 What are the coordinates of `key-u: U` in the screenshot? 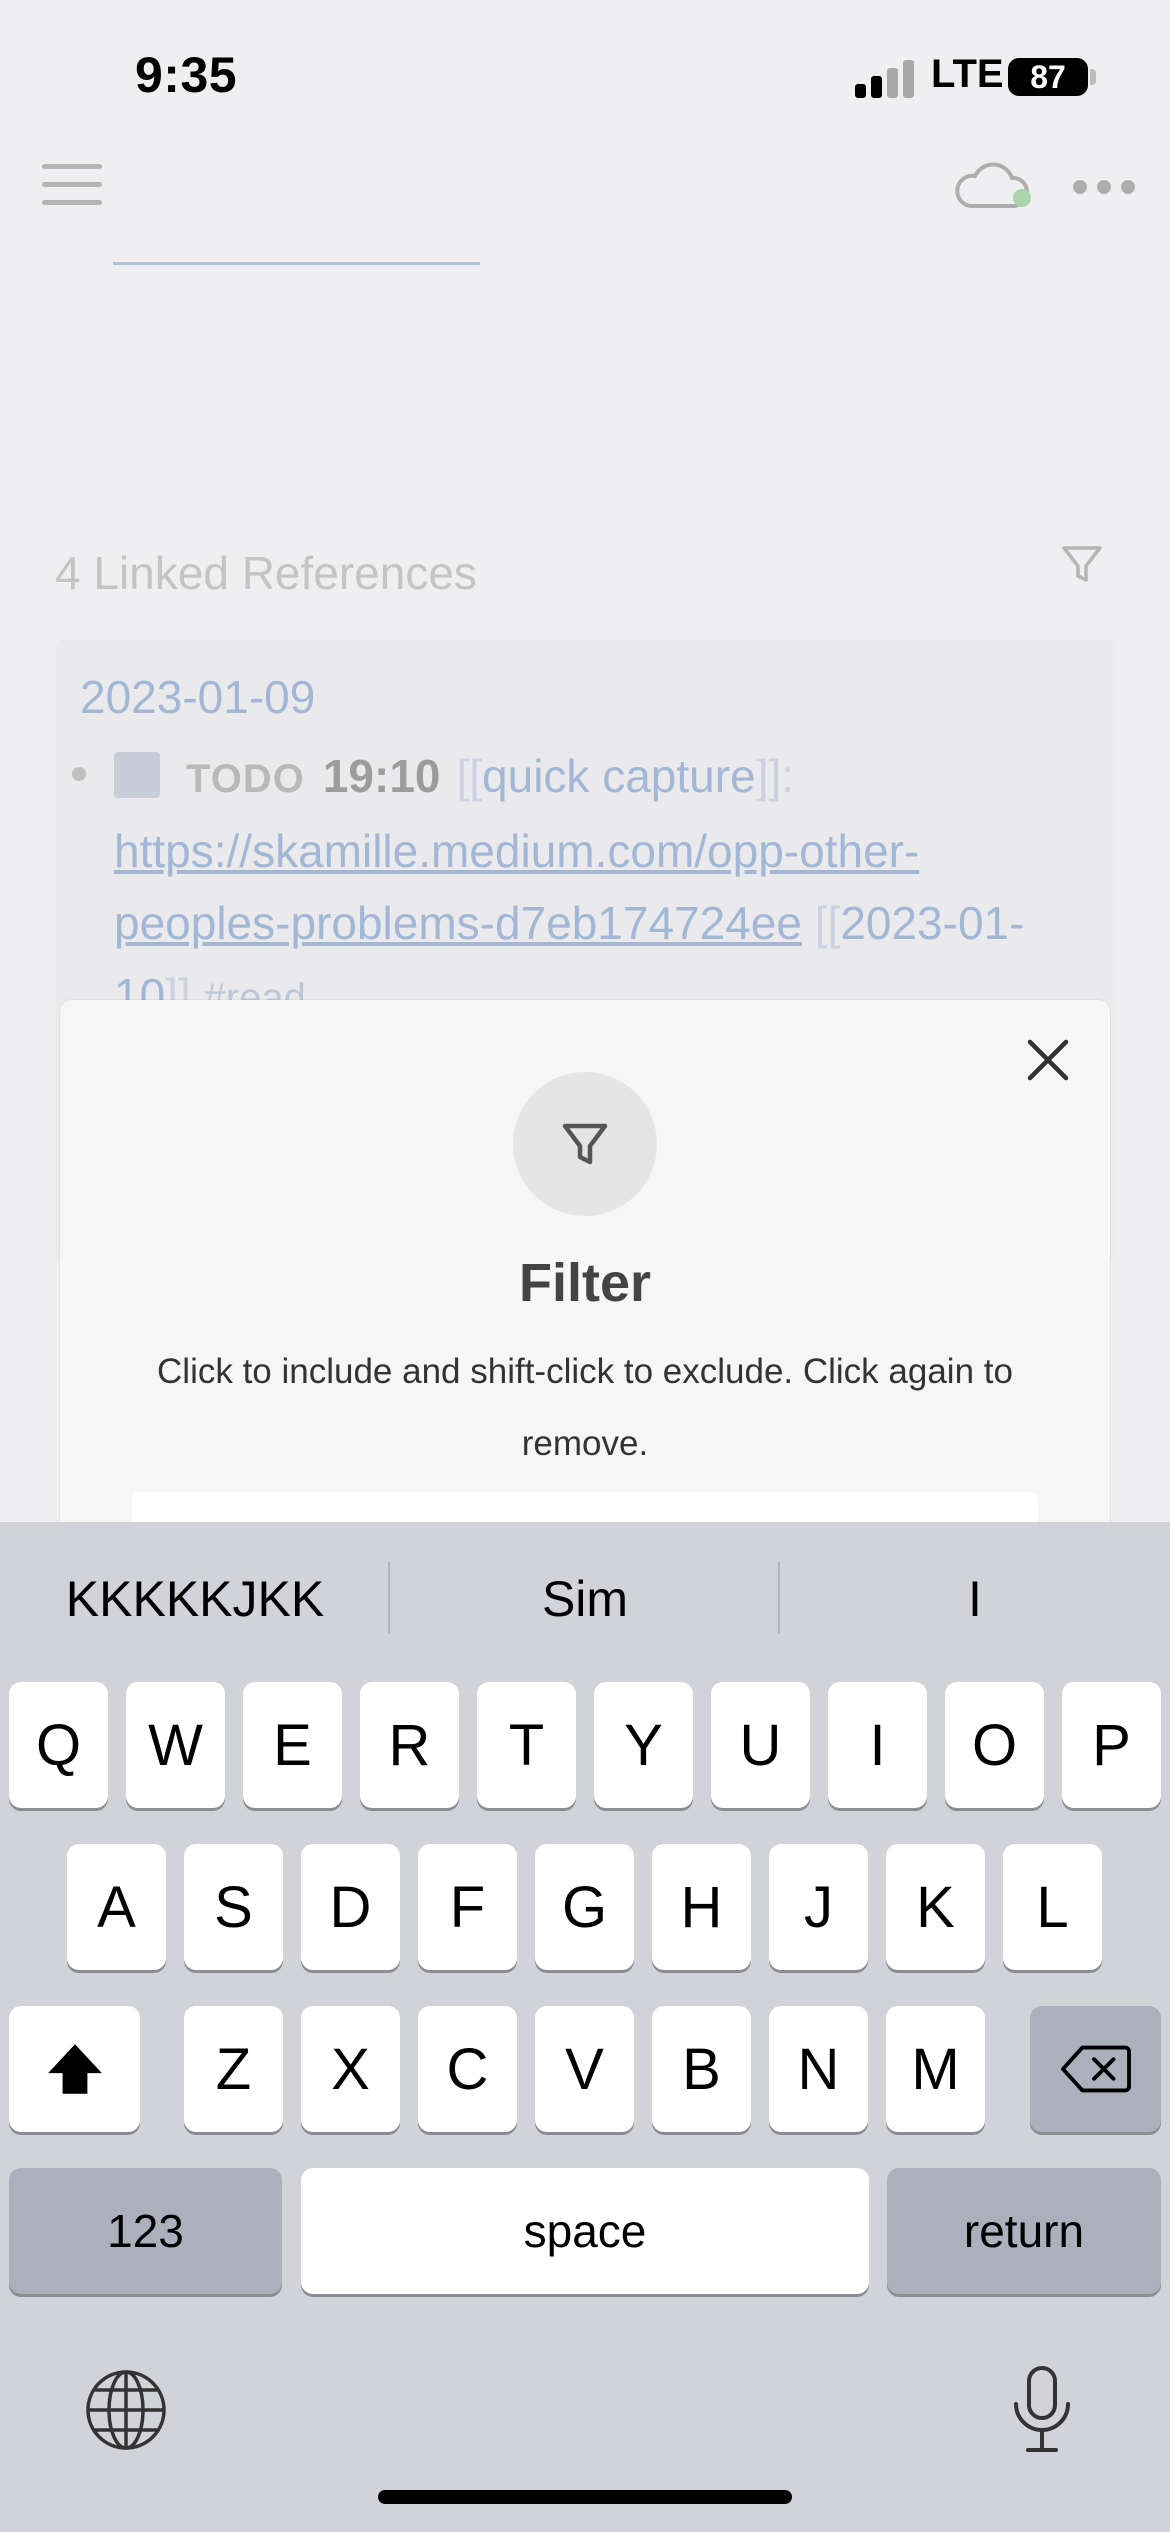 It's located at (760, 1745).